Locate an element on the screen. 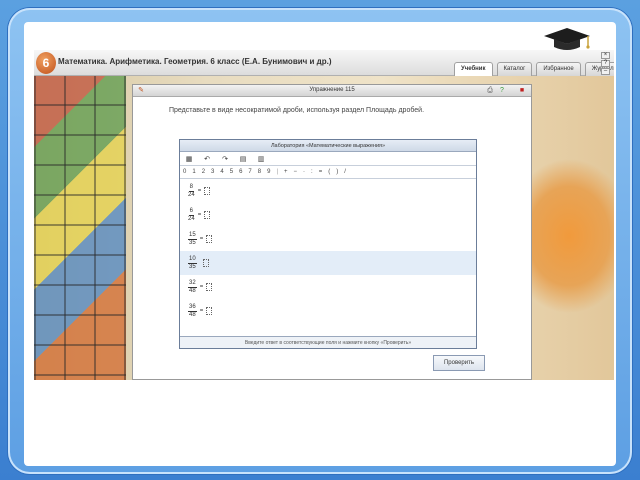 The height and width of the screenshot is (480, 640). fraction: 8 24 is located at coordinates (191, 191).